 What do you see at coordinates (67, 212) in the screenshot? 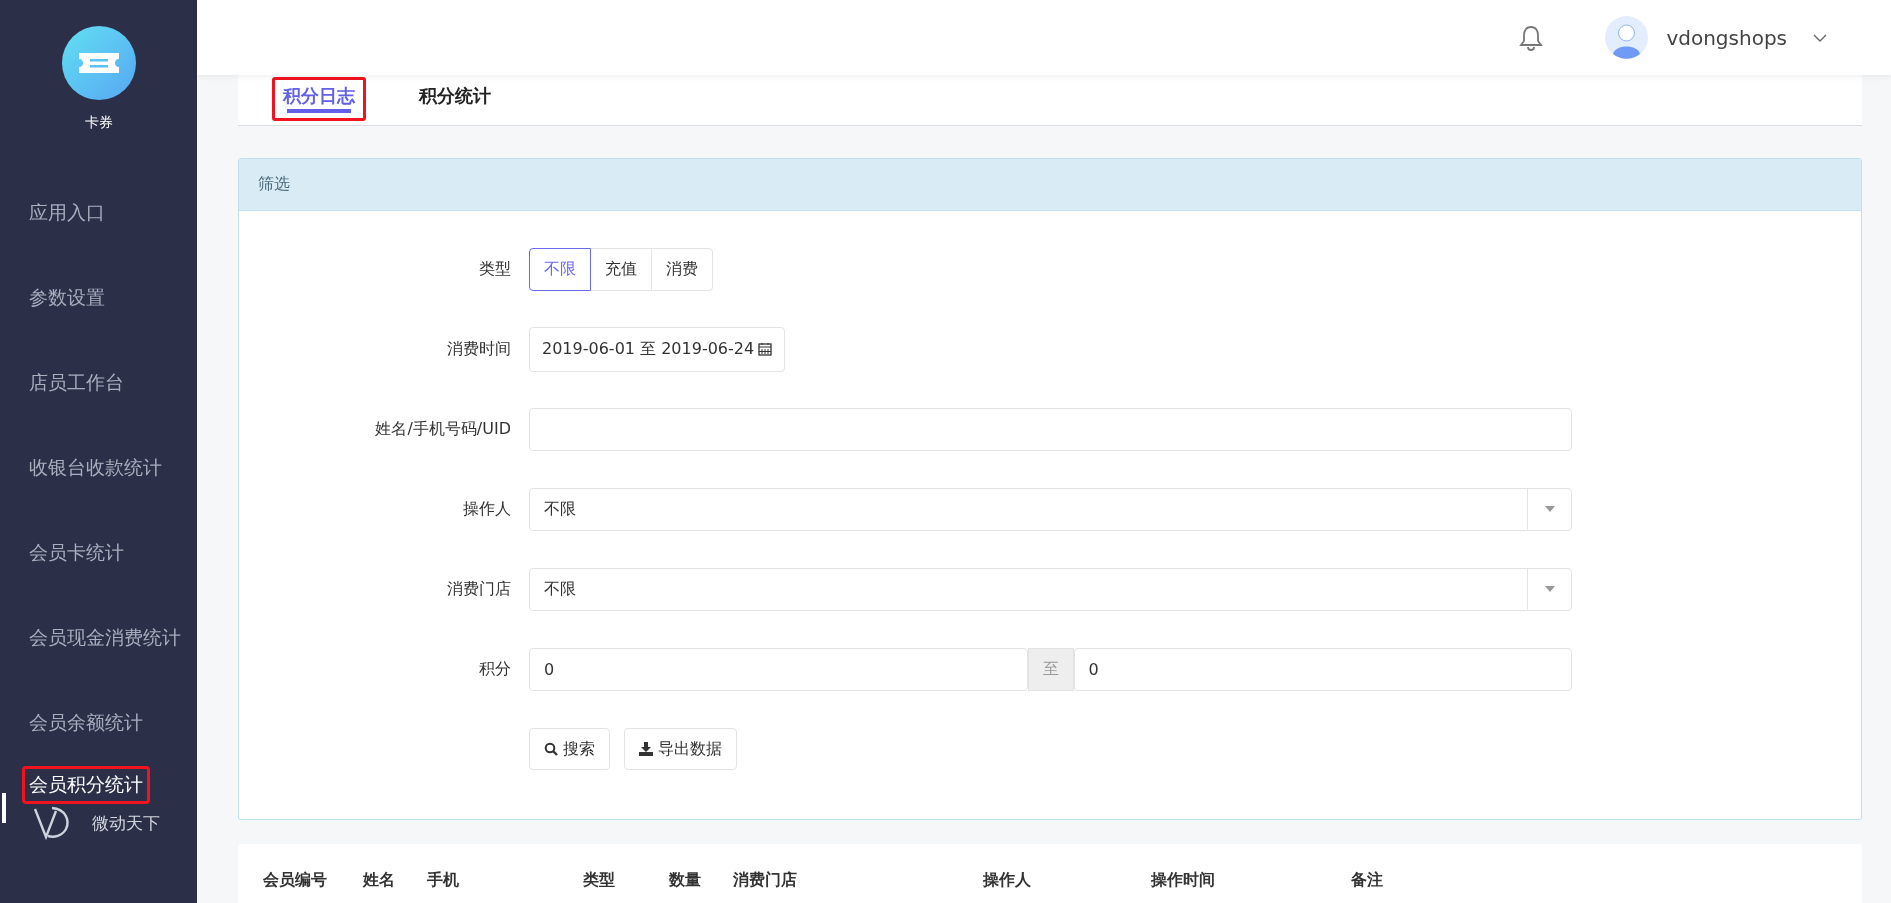
I see `sidebar-item: 应用入口` at bounding box center [67, 212].